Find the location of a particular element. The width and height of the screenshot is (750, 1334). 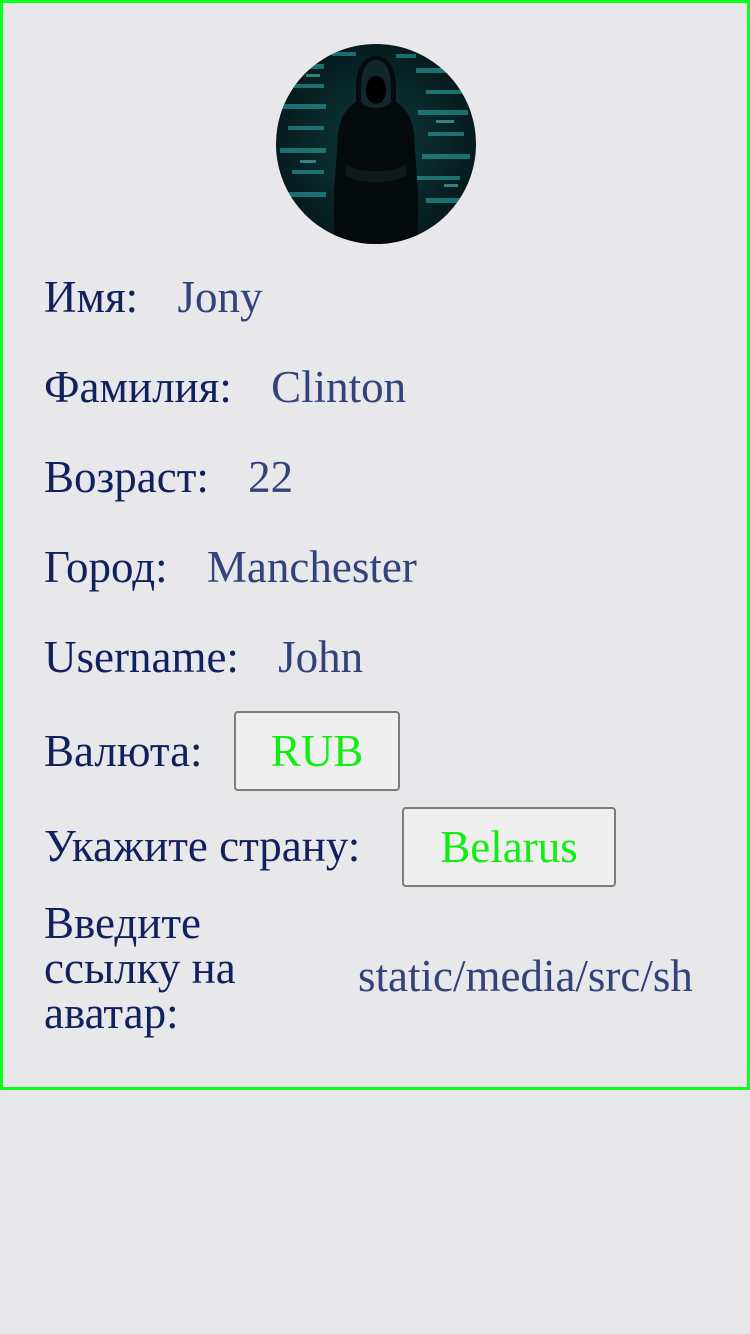

currency-select-button: RUB is located at coordinates (317, 751).